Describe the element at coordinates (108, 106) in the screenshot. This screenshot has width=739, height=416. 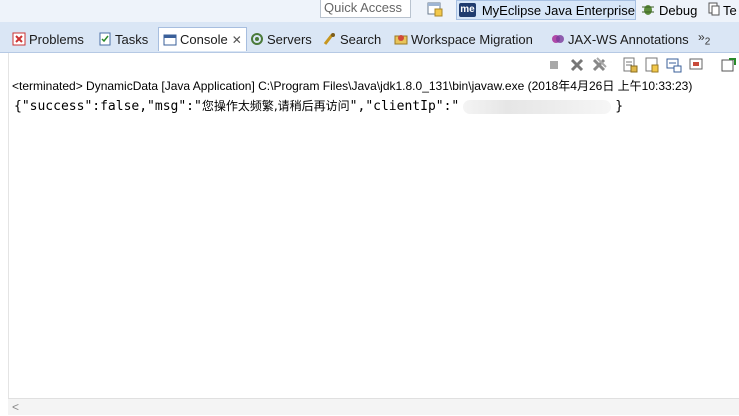
I see `output-json-prefix: {"success":false,"msg":"` at that location.